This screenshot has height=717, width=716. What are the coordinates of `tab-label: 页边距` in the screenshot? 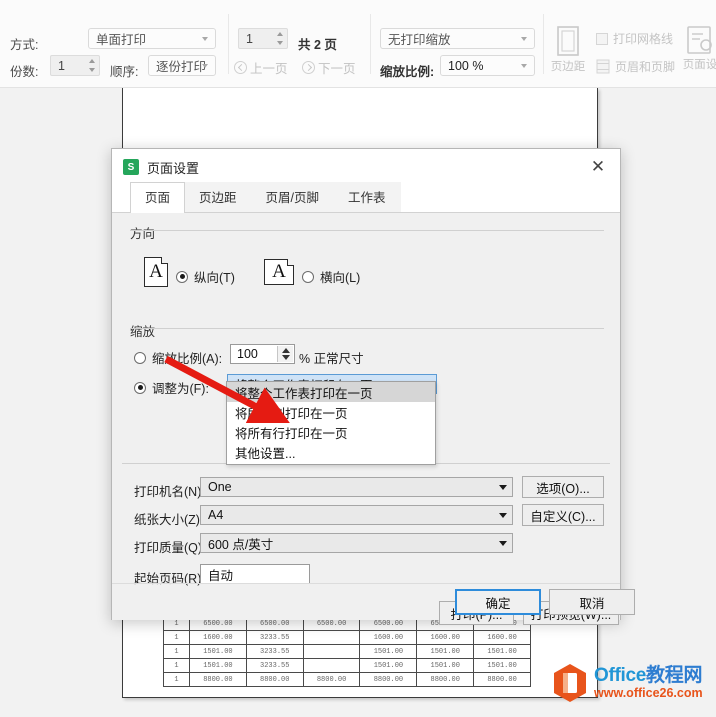 It's located at (218, 198).